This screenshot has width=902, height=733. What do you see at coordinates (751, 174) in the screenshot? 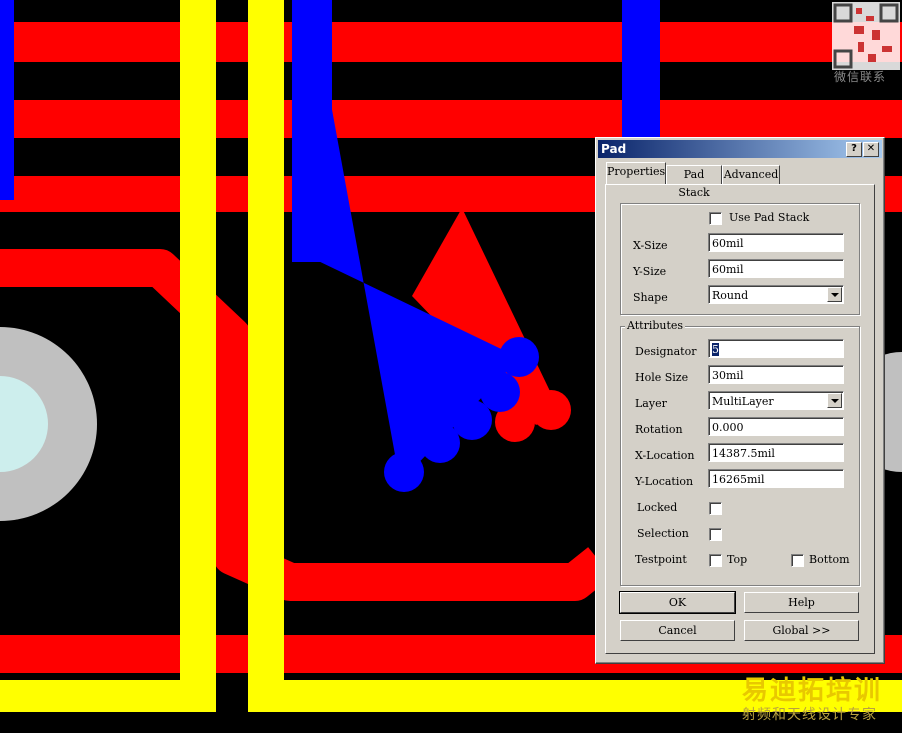
I see `tab-advanced: Advanced` at bounding box center [751, 174].